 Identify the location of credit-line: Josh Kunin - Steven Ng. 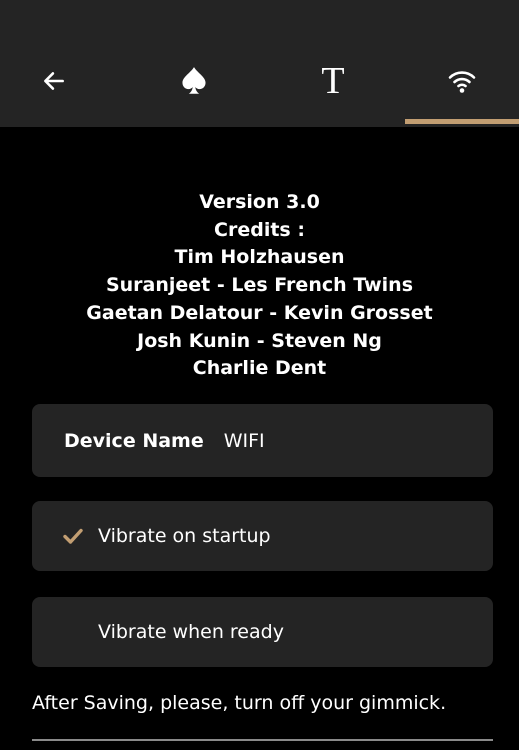
(259, 340).